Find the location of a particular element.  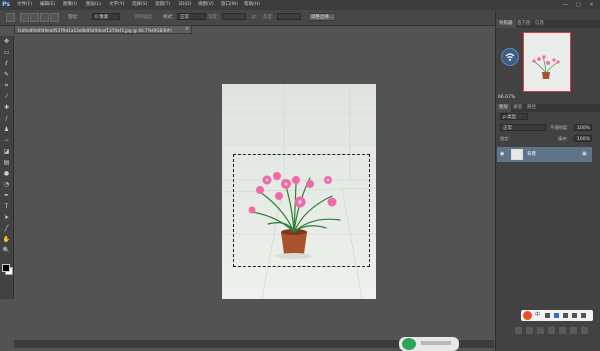

close-tab-icon: × is located at coordinates (187, 29).